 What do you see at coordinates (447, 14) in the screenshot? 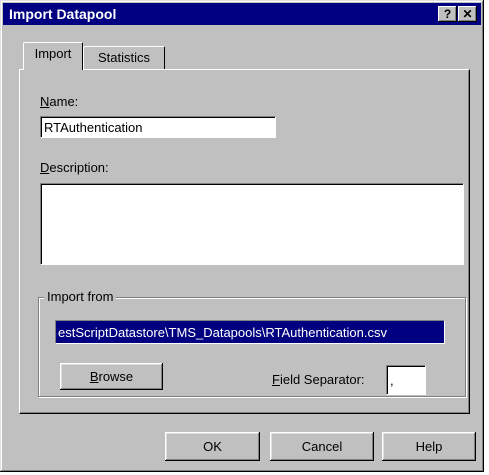
I see `help-question-button: ?` at bounding box center [447, 14].